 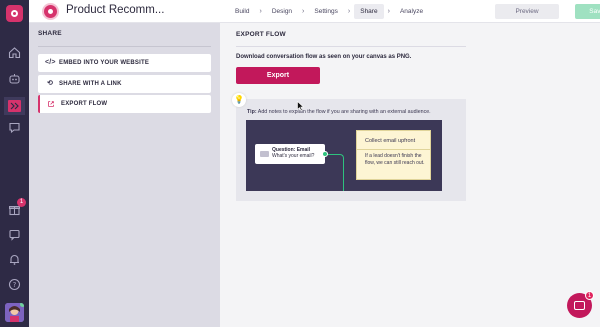 What do you see at coordinates (50, 33) in the screenshot?
I see `share-heading: SHARE` at bounding box center [50, 33].